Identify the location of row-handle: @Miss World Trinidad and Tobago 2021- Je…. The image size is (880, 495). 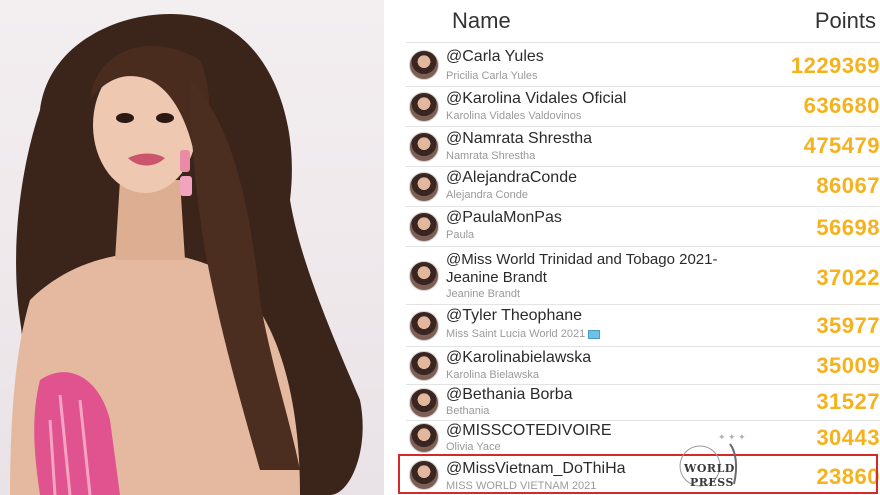
(582, 268).